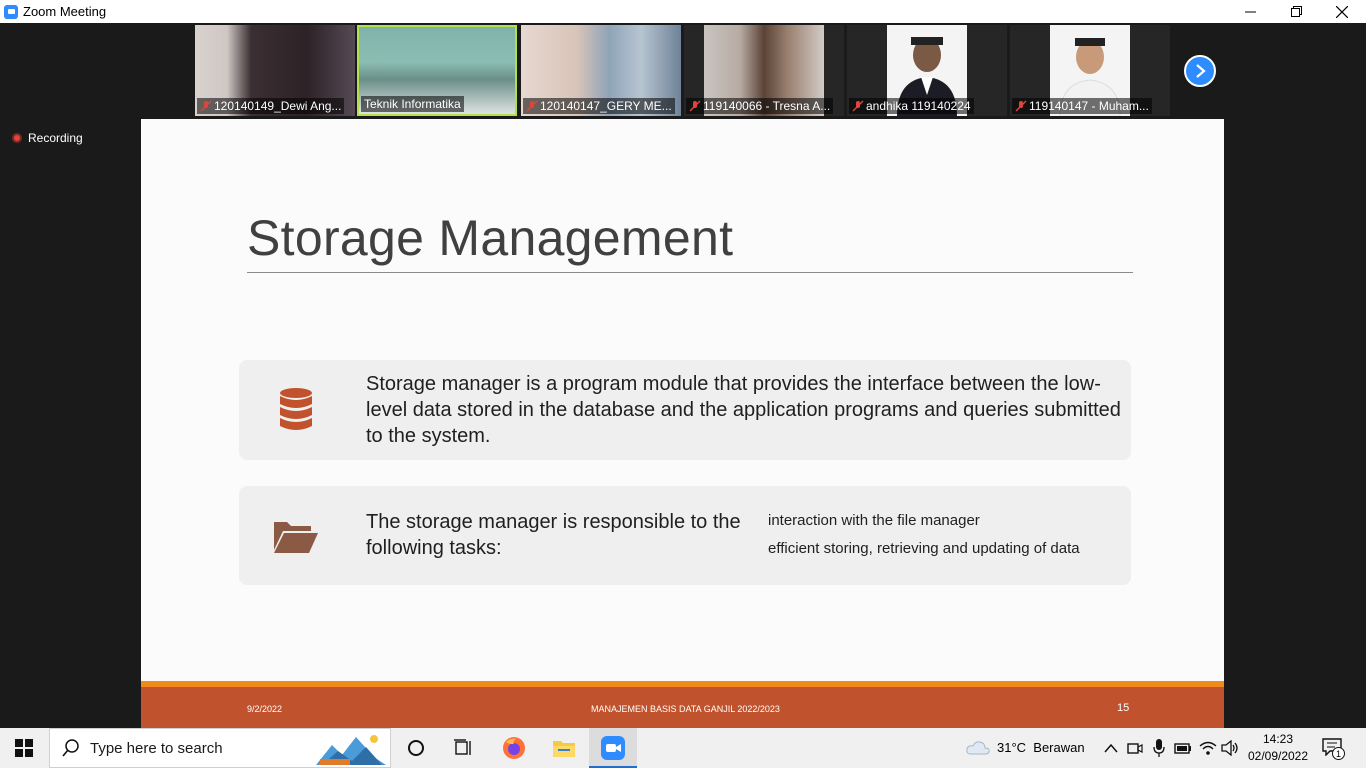 The width and height of the screenshot is (1366, 768). What do you see at coordinates (65, 11) in the screenshot?
I see `window-title: Zoom Meeting` at bounding box center [65, 11].